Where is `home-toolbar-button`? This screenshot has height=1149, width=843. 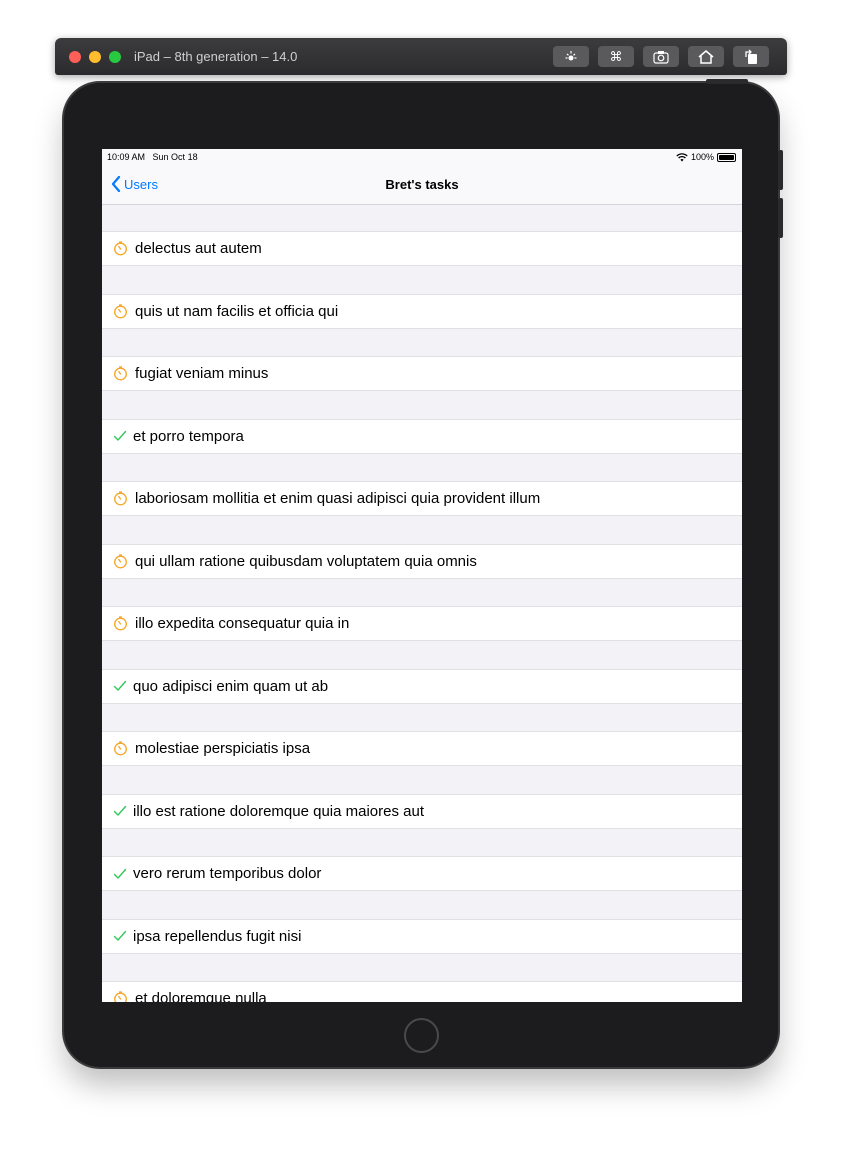 home-toolbar-button is located at coordinates (706, 56).